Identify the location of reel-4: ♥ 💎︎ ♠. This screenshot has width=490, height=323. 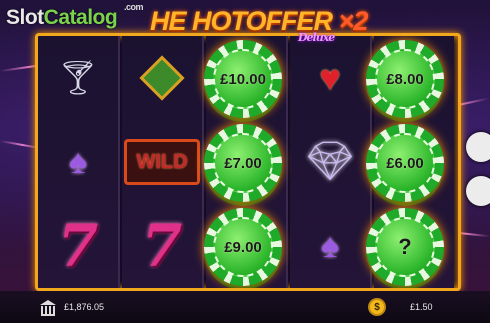
(331, 162).